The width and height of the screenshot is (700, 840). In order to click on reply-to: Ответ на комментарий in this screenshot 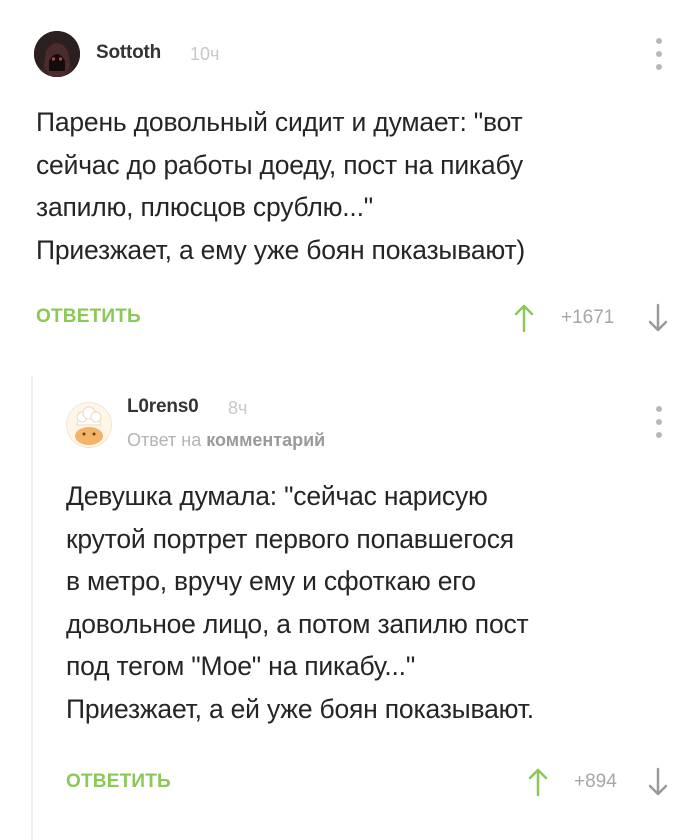, I will do `click(226, 440)`.